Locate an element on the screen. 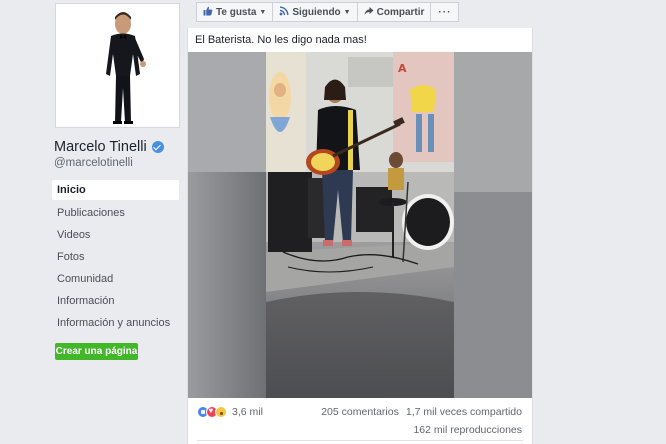  profile-photo is located at coordinates (117, 65).